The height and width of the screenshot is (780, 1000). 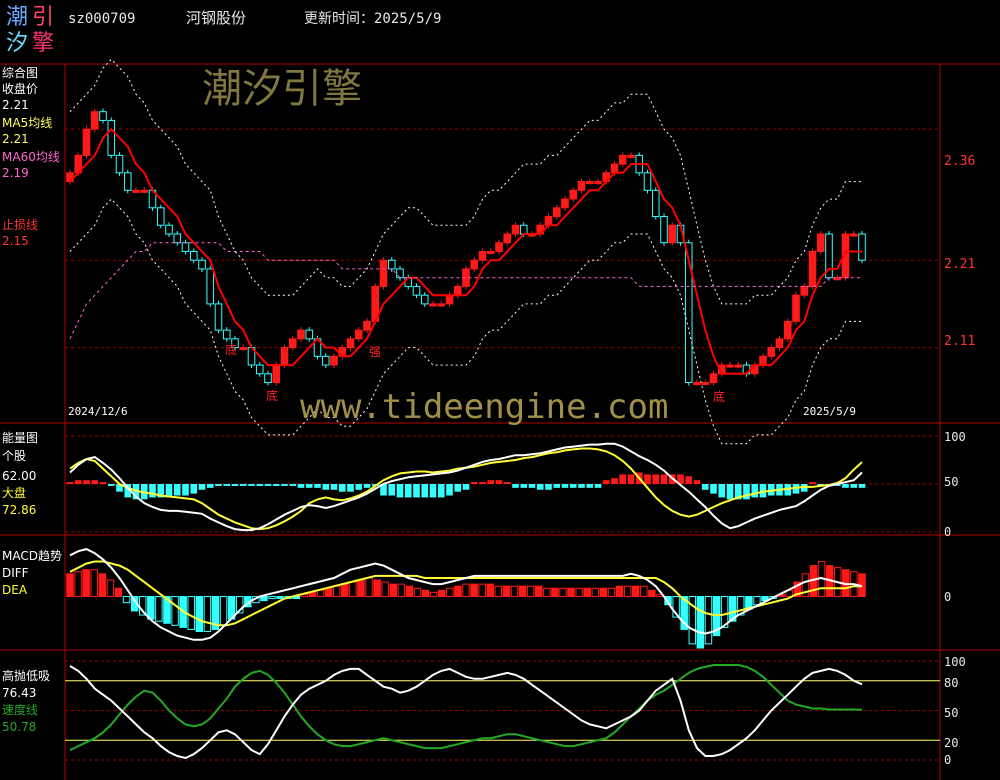 I want to click on osc-white-line, so click(x=466, y=712).